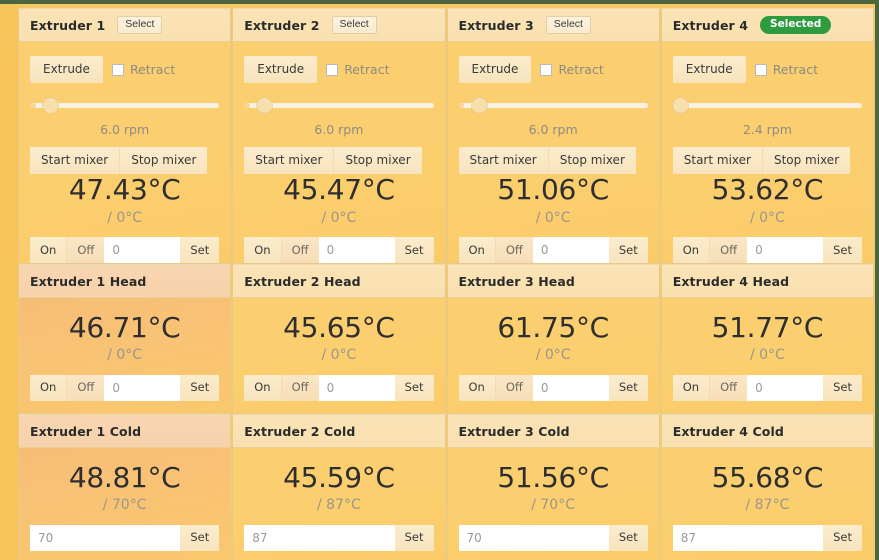  Describe the element at coordinates (282, 25) in the screenshot. I see `card-title: Extruder 2` at that location.